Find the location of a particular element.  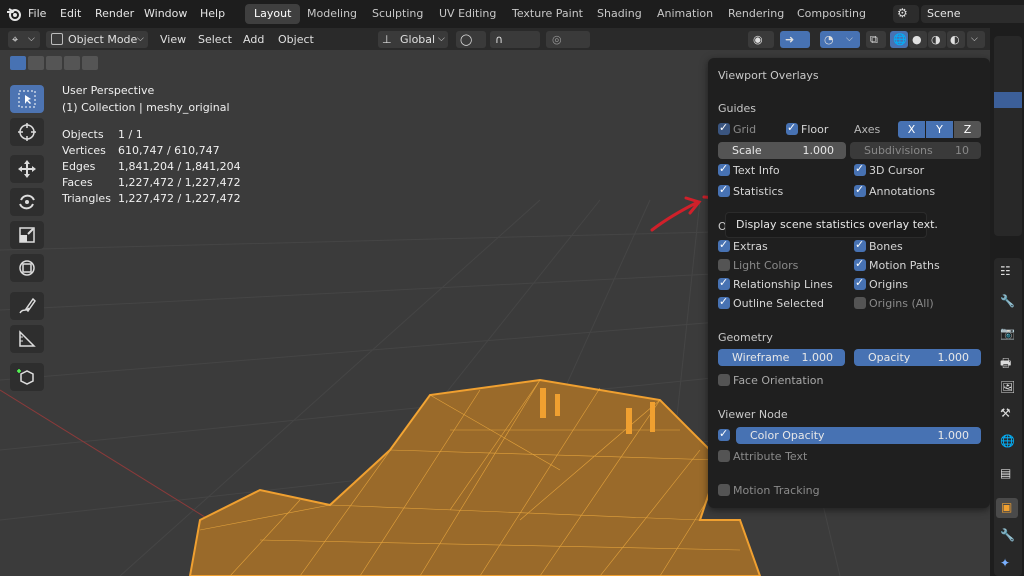

wireframe-slider: Wireframe 1.000 is located at coordinates (781, 357).